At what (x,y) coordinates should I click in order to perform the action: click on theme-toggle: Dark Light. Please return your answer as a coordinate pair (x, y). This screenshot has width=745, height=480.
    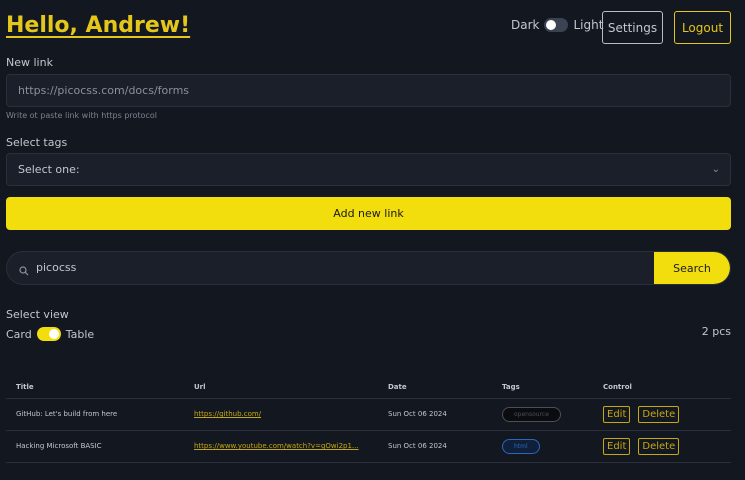
    Looking at the image, I should click on (557, 25).